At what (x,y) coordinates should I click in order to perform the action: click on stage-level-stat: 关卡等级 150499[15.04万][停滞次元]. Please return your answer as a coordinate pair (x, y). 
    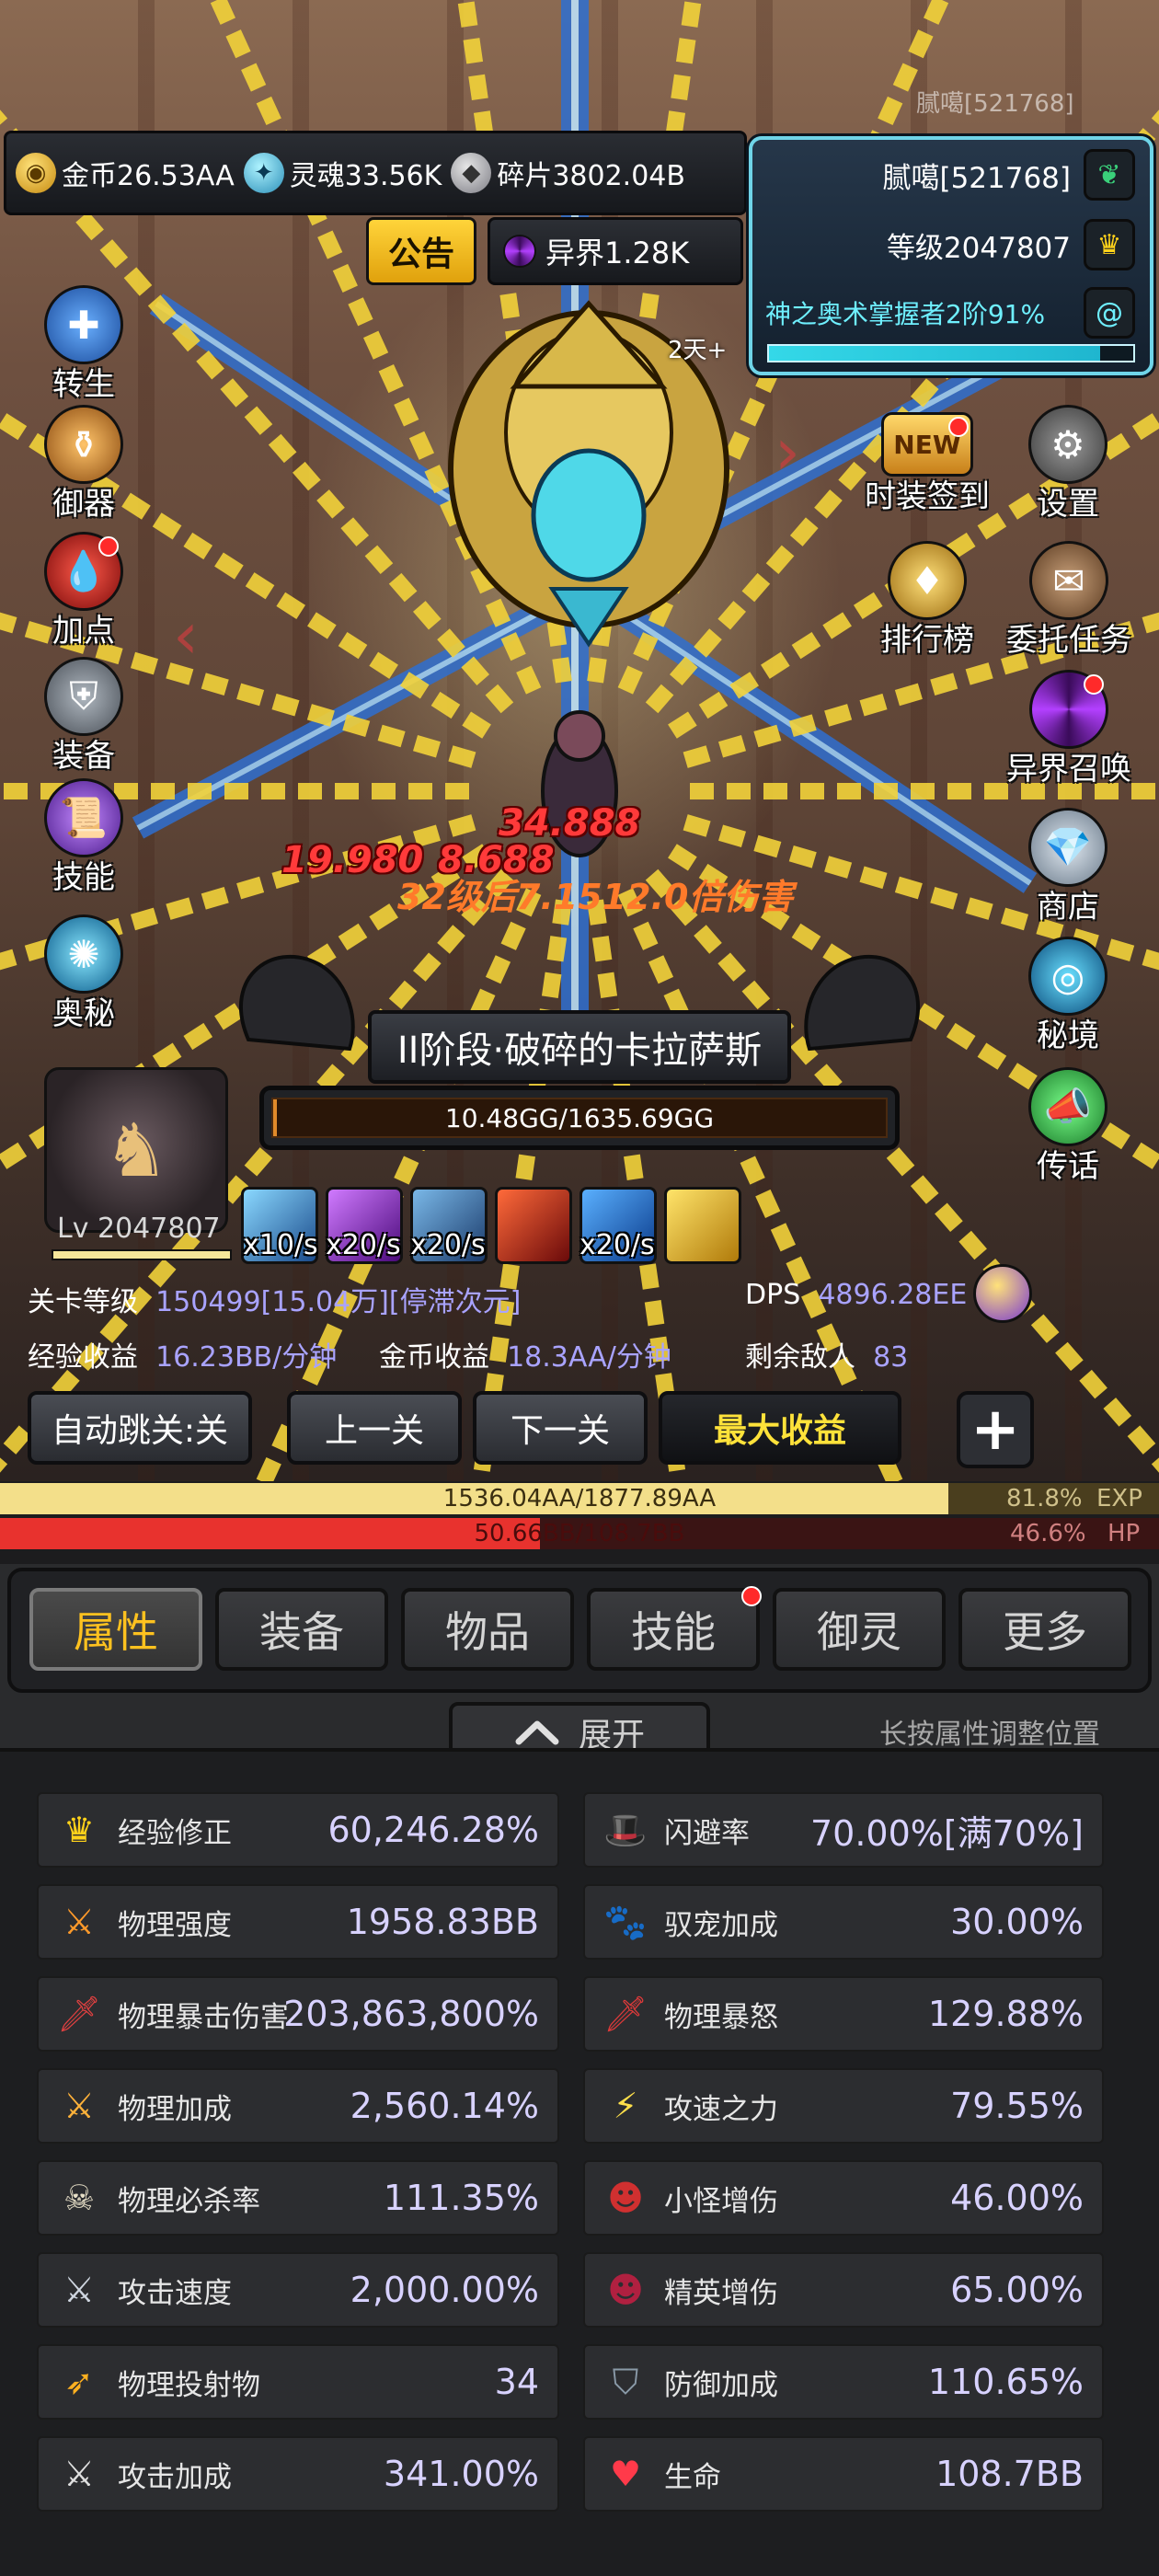
    Looking at the image, I should click on (274, 1299).